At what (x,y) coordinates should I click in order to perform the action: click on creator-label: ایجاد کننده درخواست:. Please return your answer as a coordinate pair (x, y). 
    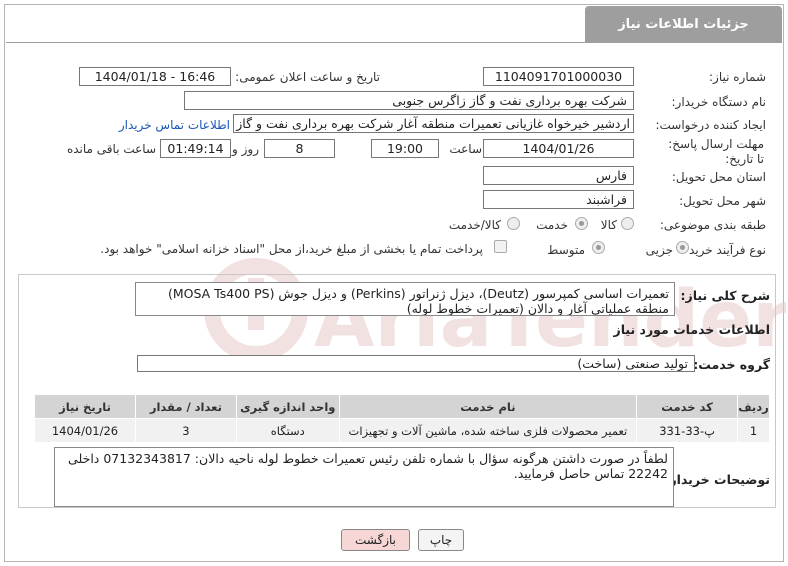
    Looking at the image, I should click on (710, 125).